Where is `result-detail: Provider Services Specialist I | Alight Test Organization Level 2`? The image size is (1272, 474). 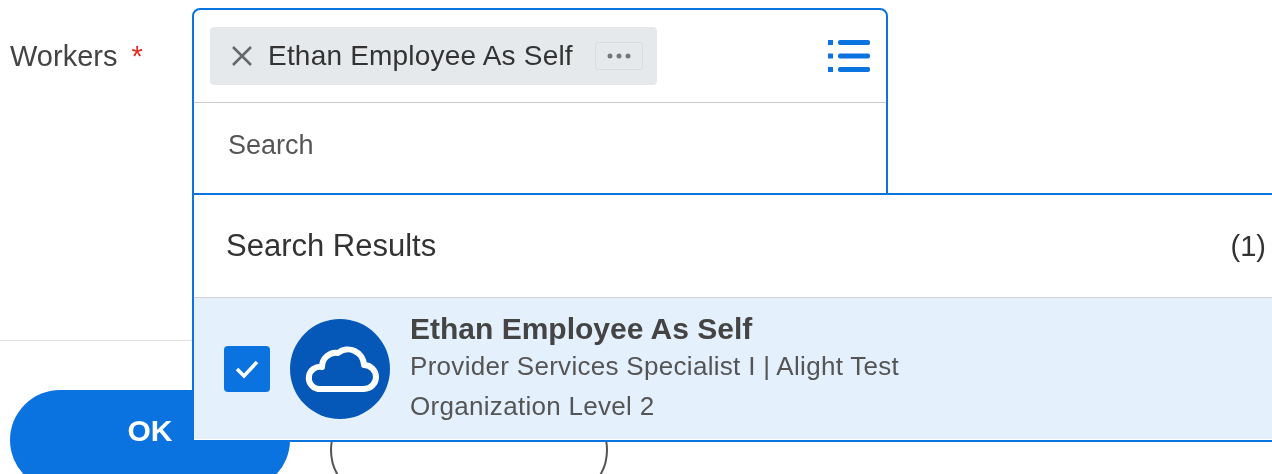
result-detail: Provider Services Specialist I | Alight Test Organization Level 2 is located at coordinates (655, 386).